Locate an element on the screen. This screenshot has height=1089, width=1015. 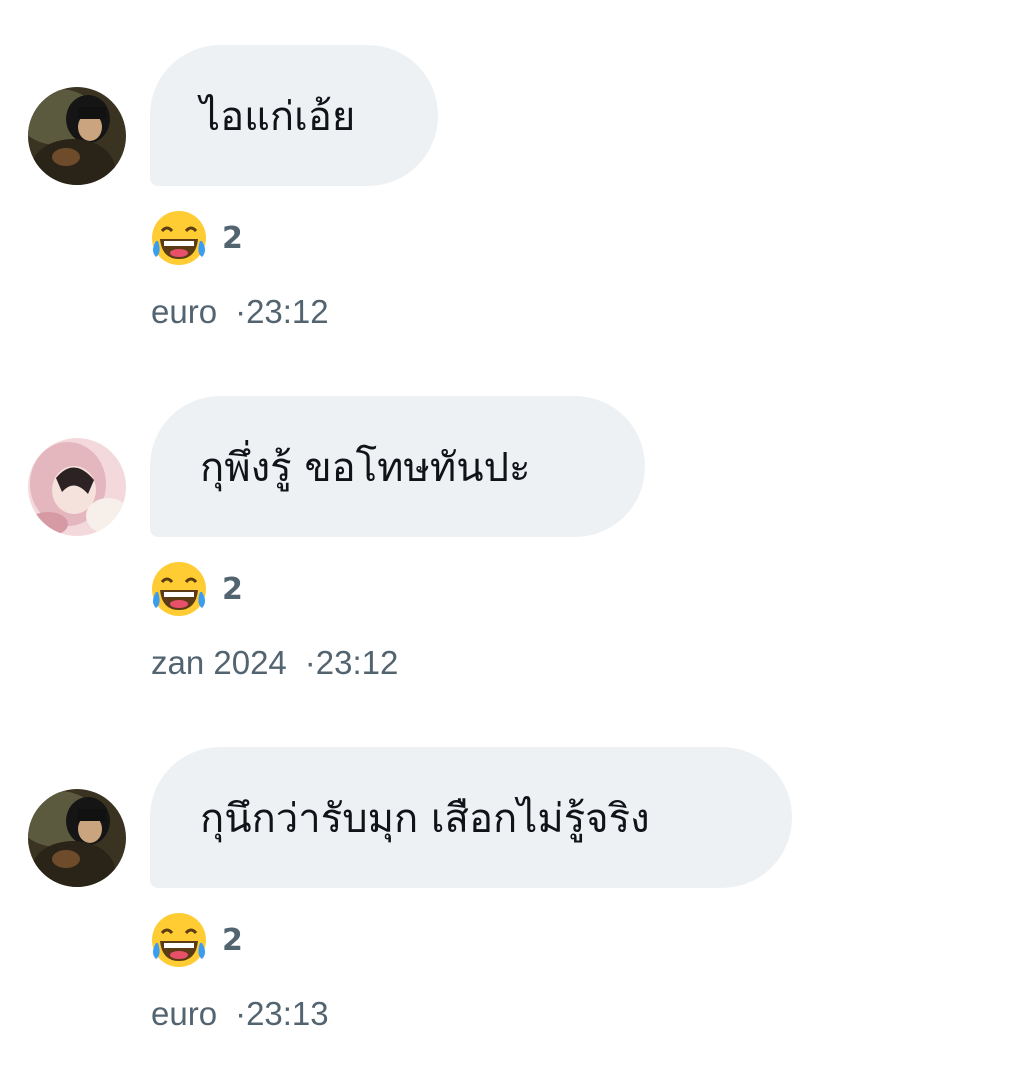
user-avatar-pink-hood-photo is located at coordinates (77, 487).